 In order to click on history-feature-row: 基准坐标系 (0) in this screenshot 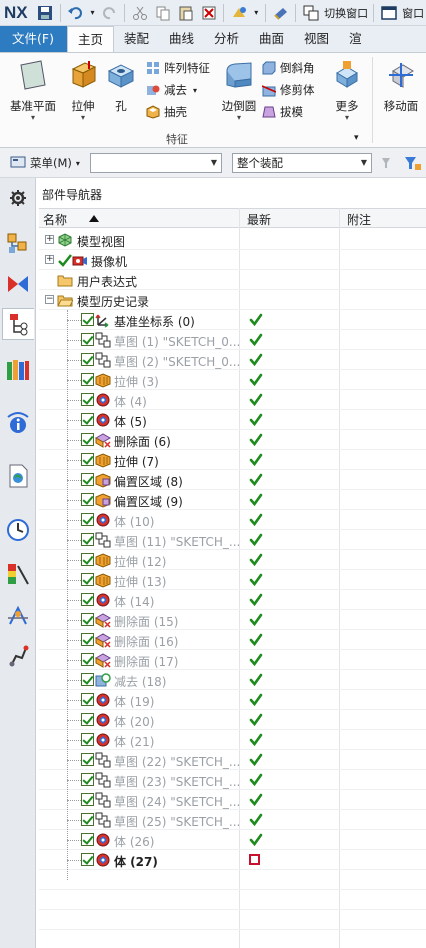, I will do `click(232, 320)`.